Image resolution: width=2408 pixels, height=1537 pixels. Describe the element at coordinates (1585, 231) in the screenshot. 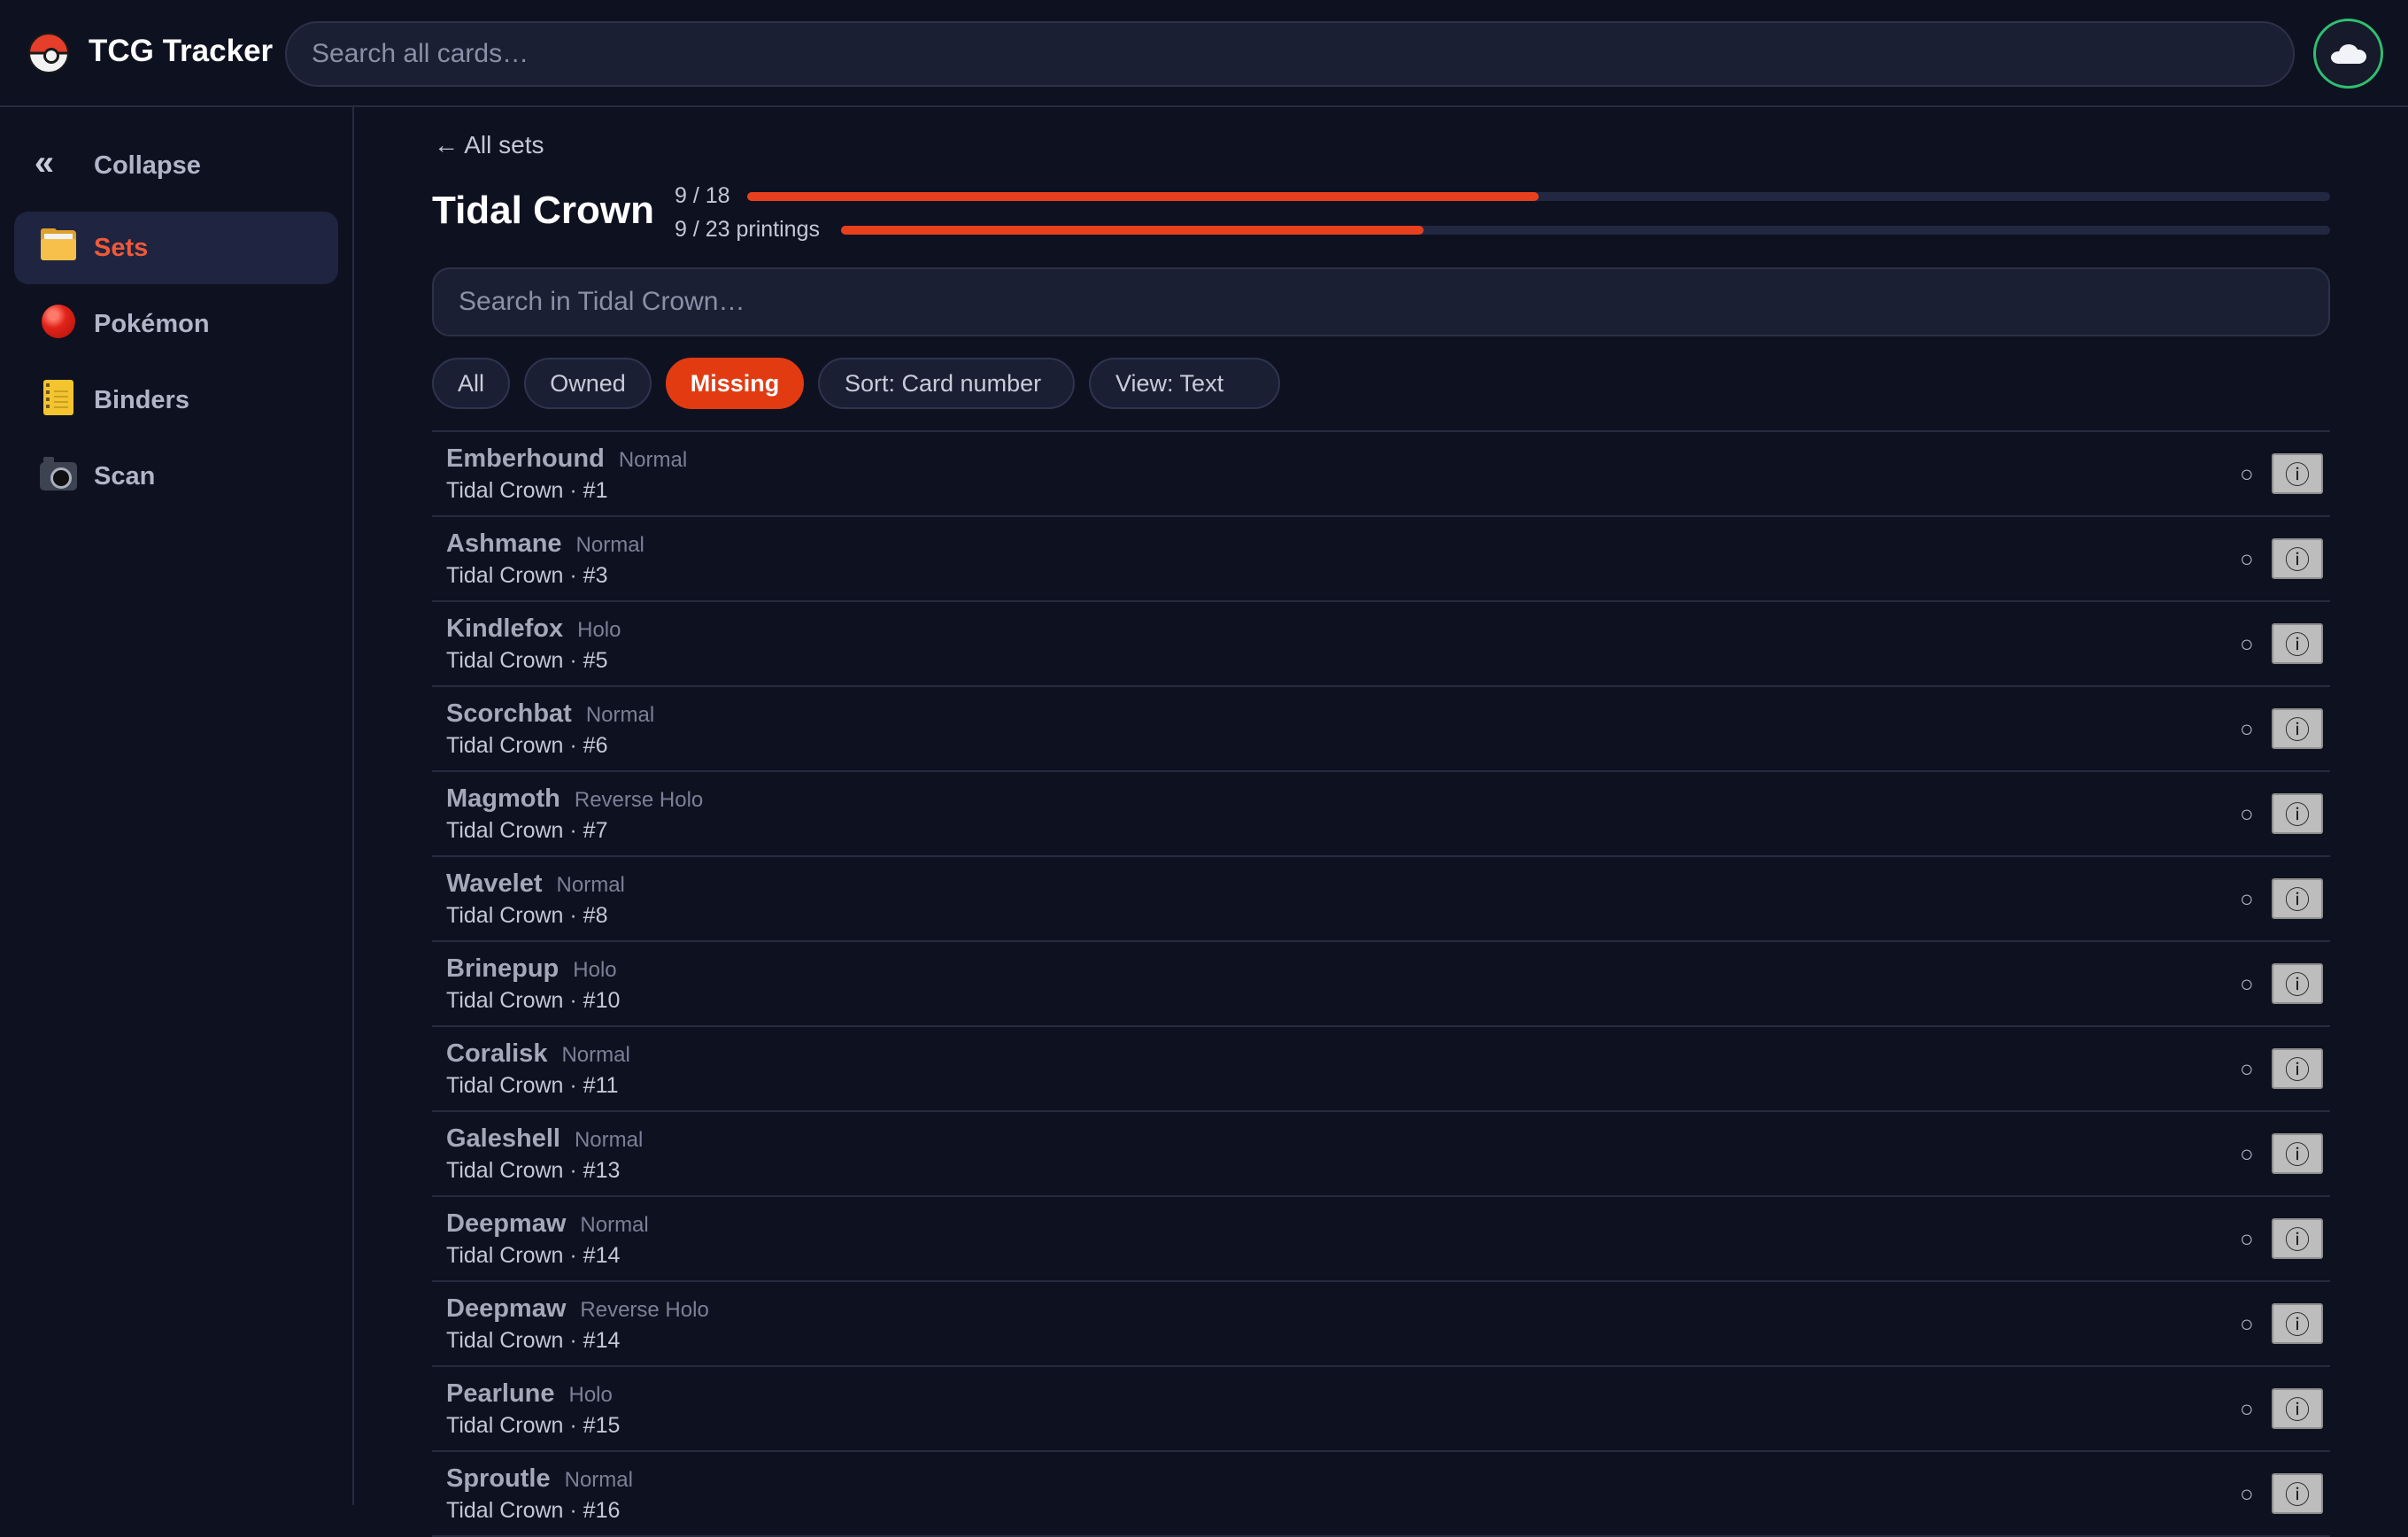

I see `printings-progress-bar` at that location.